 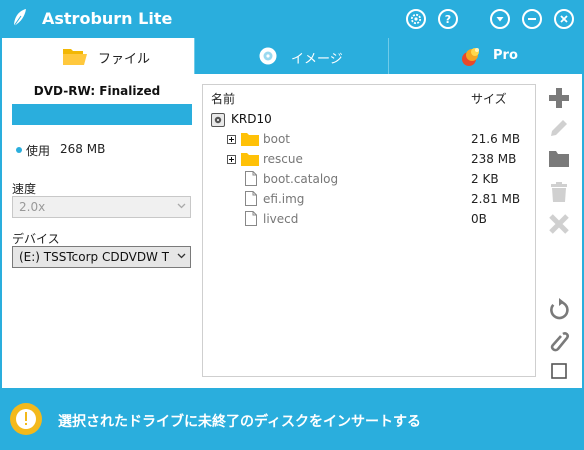 I want to click on item-size: 2.81 MB, so click(x=496, y=199).